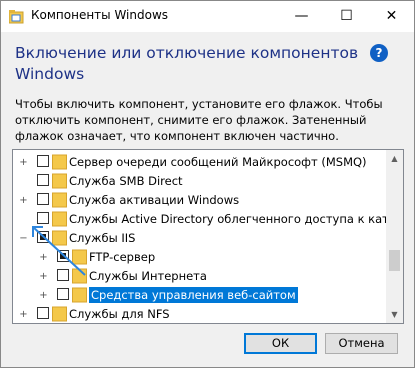 This screenshot has height=368, width=415. I want to click on tree-item: + Служба активации Windows, so click(199, 200).